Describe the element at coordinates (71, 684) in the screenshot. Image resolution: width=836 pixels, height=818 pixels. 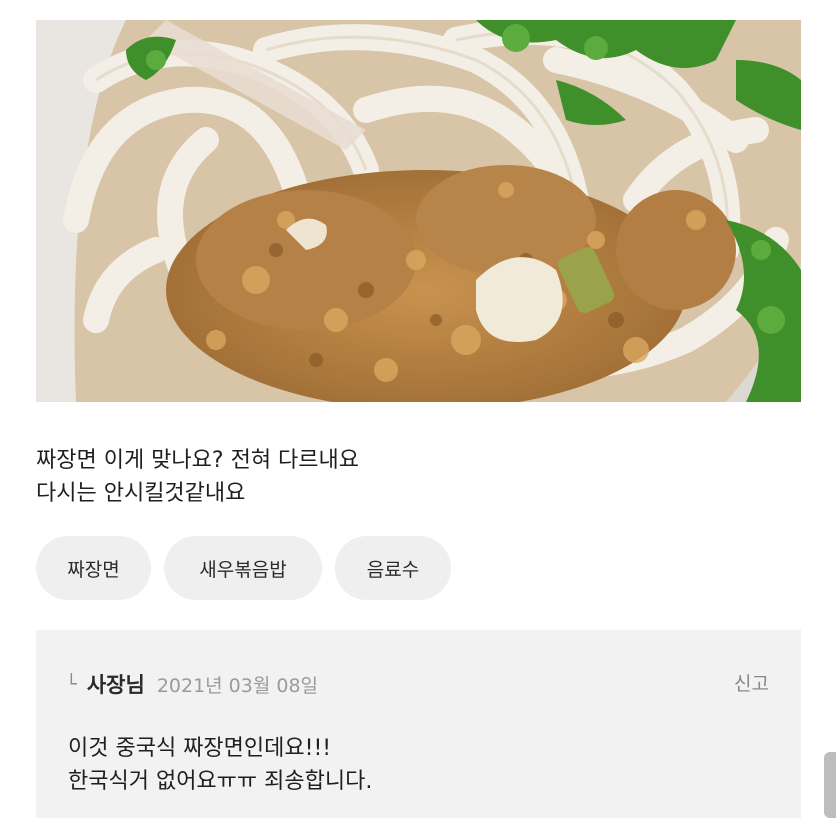
I see `reply-arrow-icon: └` at that location.